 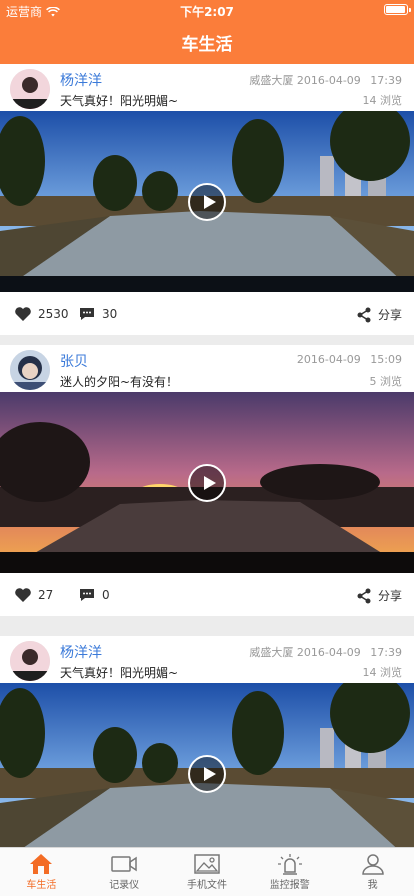 I want to click on tab-phone-files: 手机文件, so click(x=207, y=872).